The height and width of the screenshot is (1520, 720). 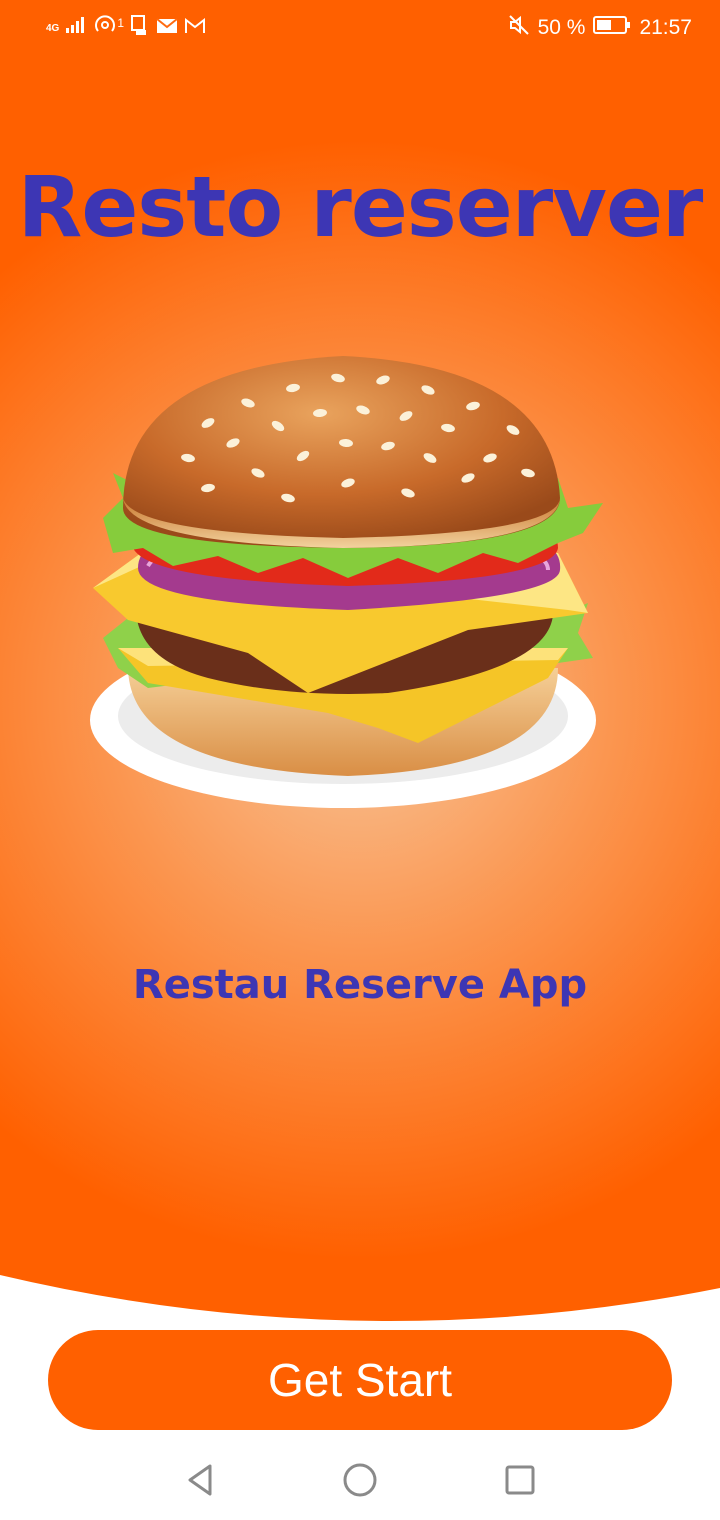 What do you see at coordinates (121, 23) in the screenshot?
I see `sim-indicator: 1` at bounding box center [121, 23].